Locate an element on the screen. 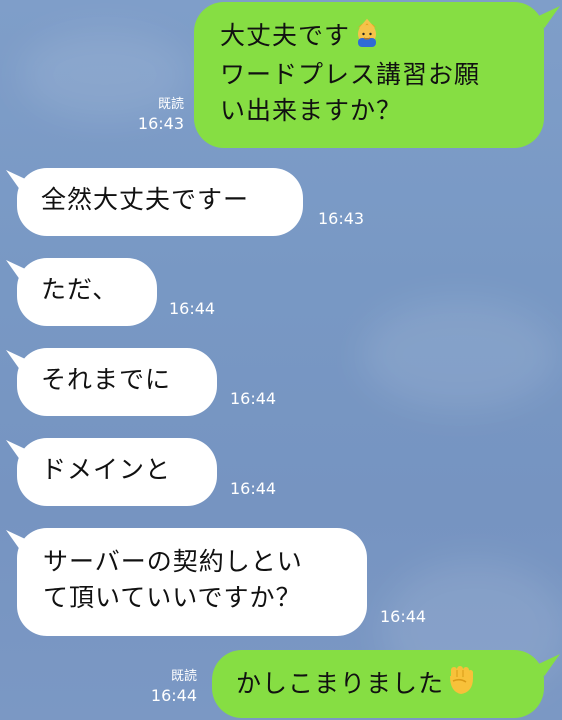 The image size is (562, 720). message-text: ただ、 is located at coordinates (80, 289).